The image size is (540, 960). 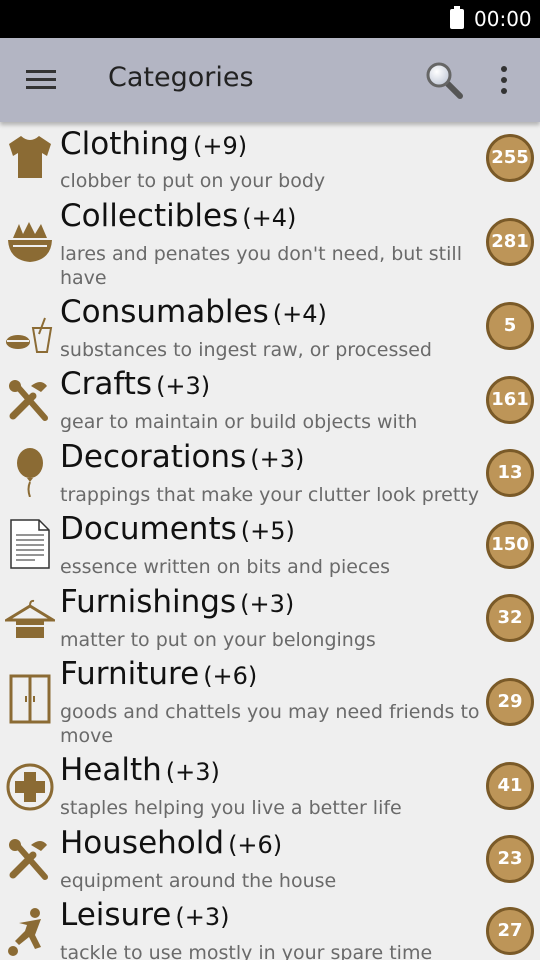 What do you see at coordinates (220, 146) in the screenshot?
I see `category-delta: (+9)` at bounding box center [220, 146].